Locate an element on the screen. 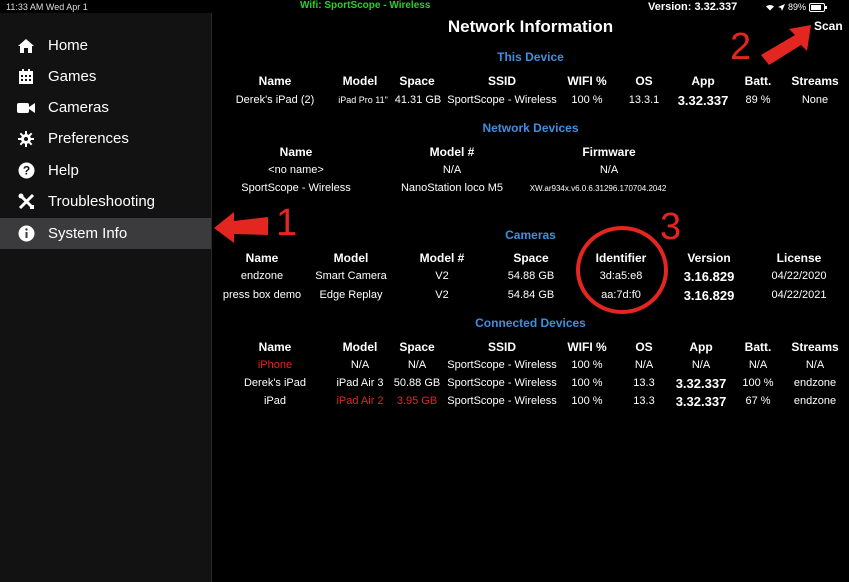 Image resolution: width=849 pixels, height=582 pixels. sidebar-item-preferences: Preferences is located at coordinates (105, 138).